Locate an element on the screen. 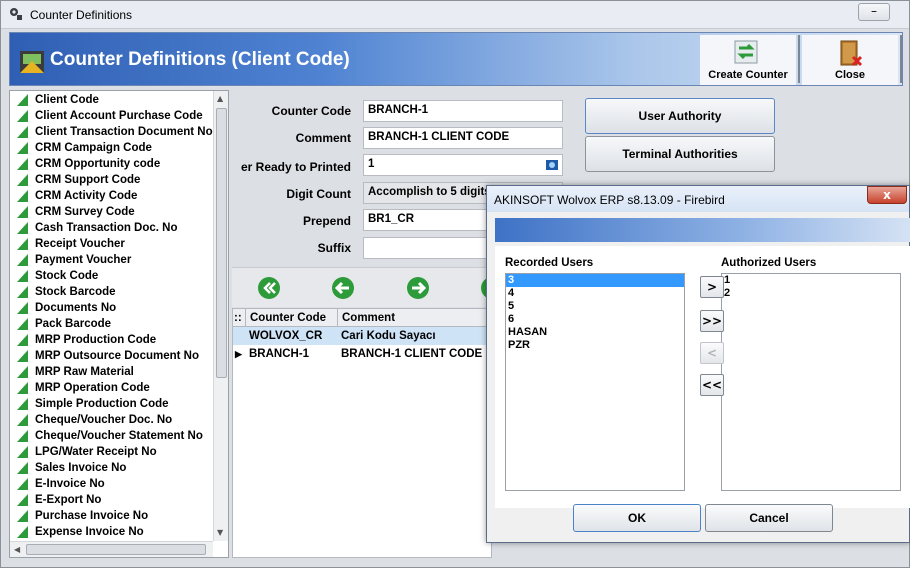 This screenshot has width=910, height=568. scroll-left-icon: ◀ is located at coordinates (17, 549).